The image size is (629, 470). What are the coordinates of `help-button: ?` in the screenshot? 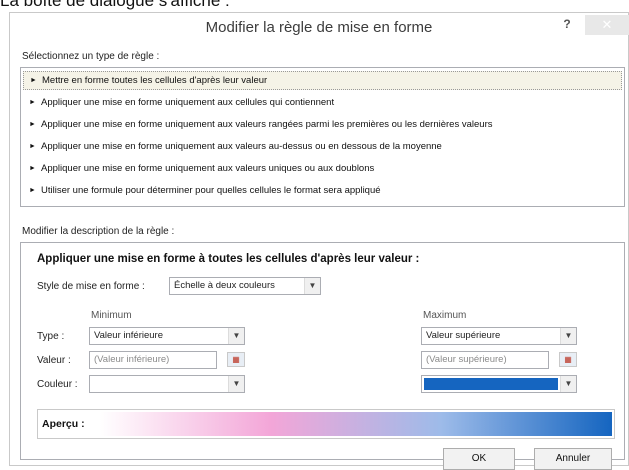 It's located at (567, 25).